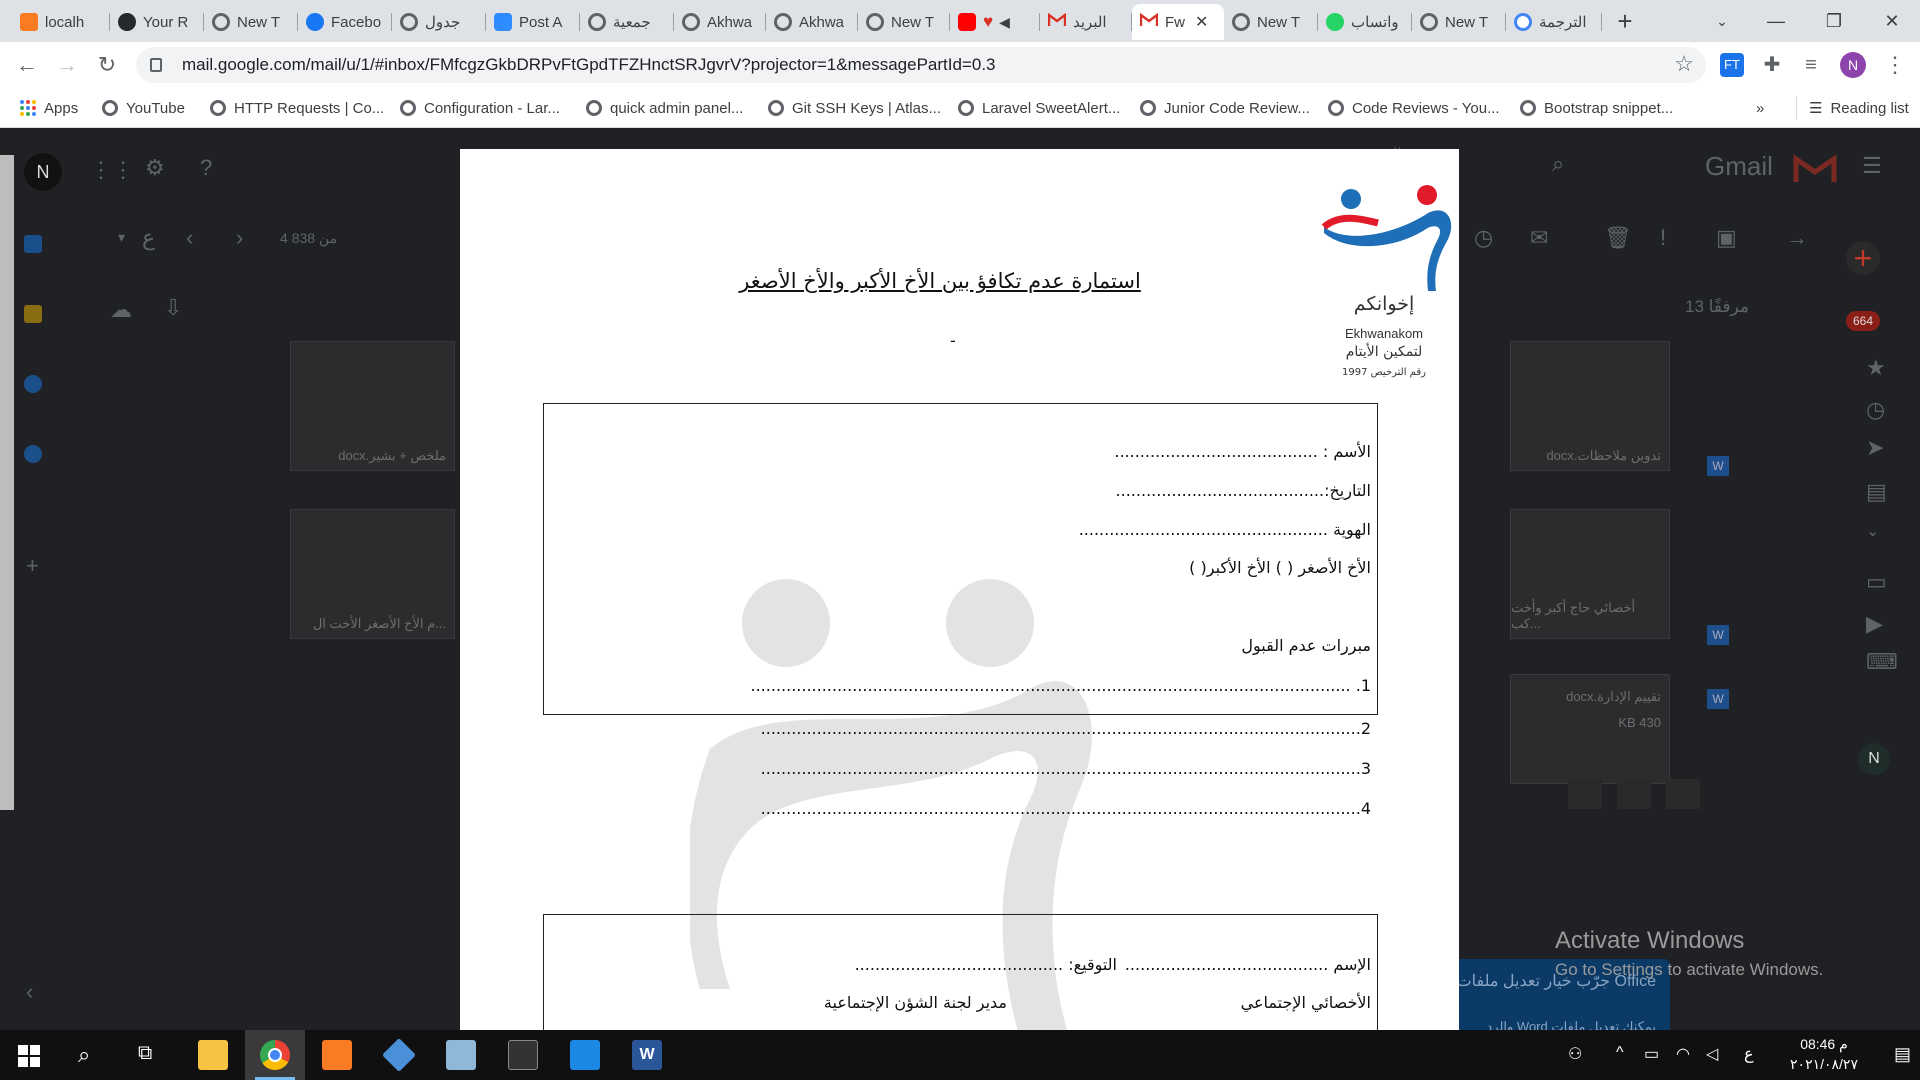  What do you see at coordinates (145, 1053) in the screenshot?
I see `task-view-icon: ⧉` at bounding box center [145, 1053].